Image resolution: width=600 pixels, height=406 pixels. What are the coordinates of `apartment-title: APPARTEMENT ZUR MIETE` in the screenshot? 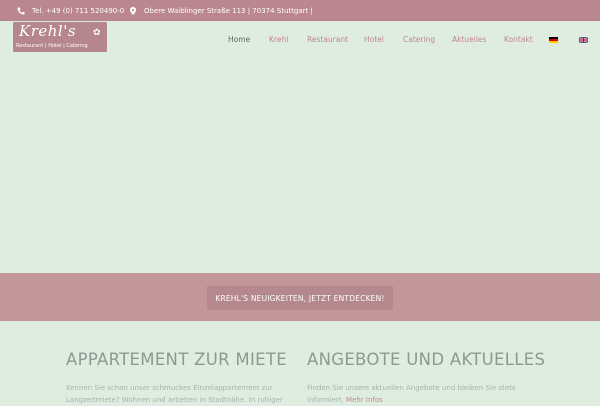 It's located at (176, 359).